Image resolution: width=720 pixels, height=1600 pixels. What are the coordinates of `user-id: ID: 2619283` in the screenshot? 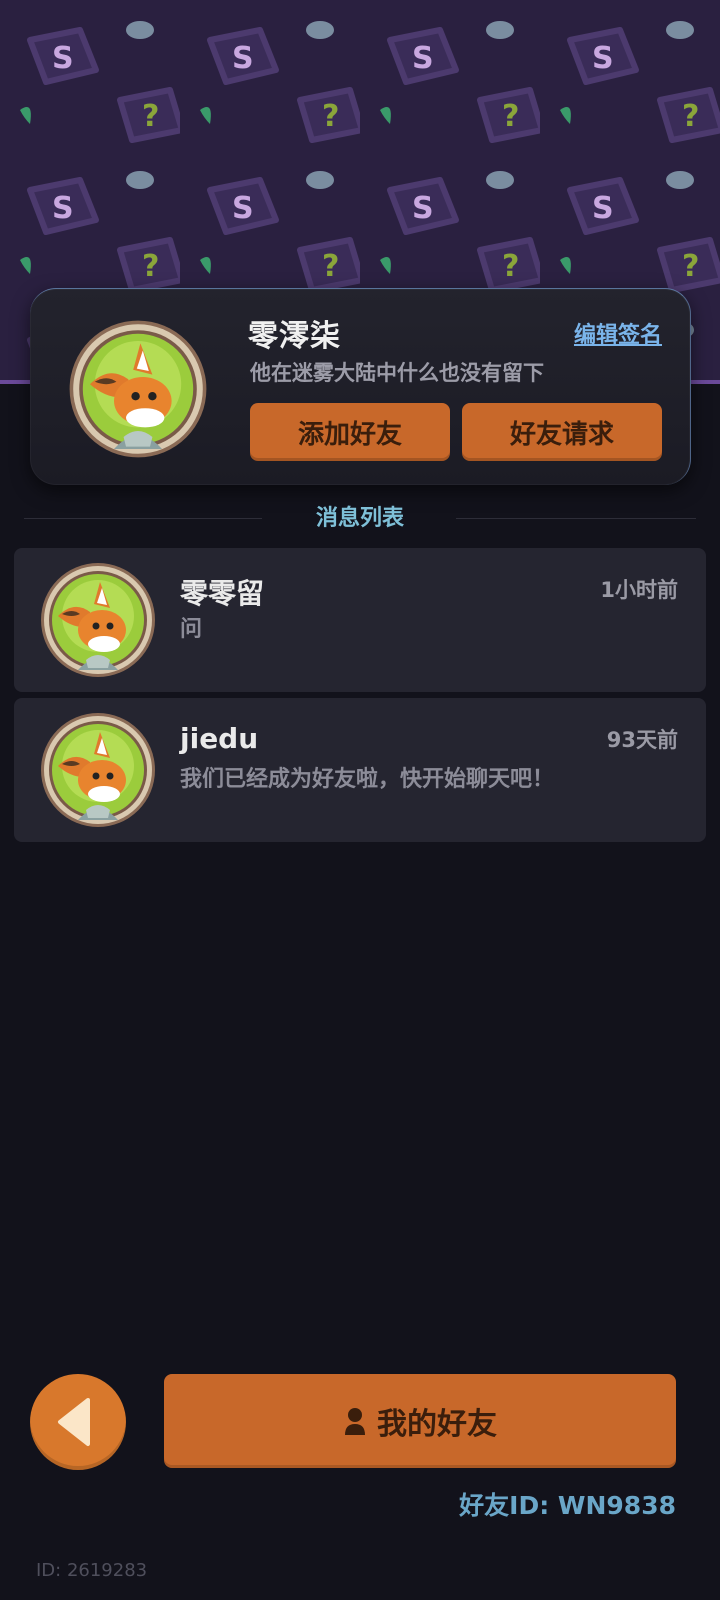 It's located at (92, 1570).